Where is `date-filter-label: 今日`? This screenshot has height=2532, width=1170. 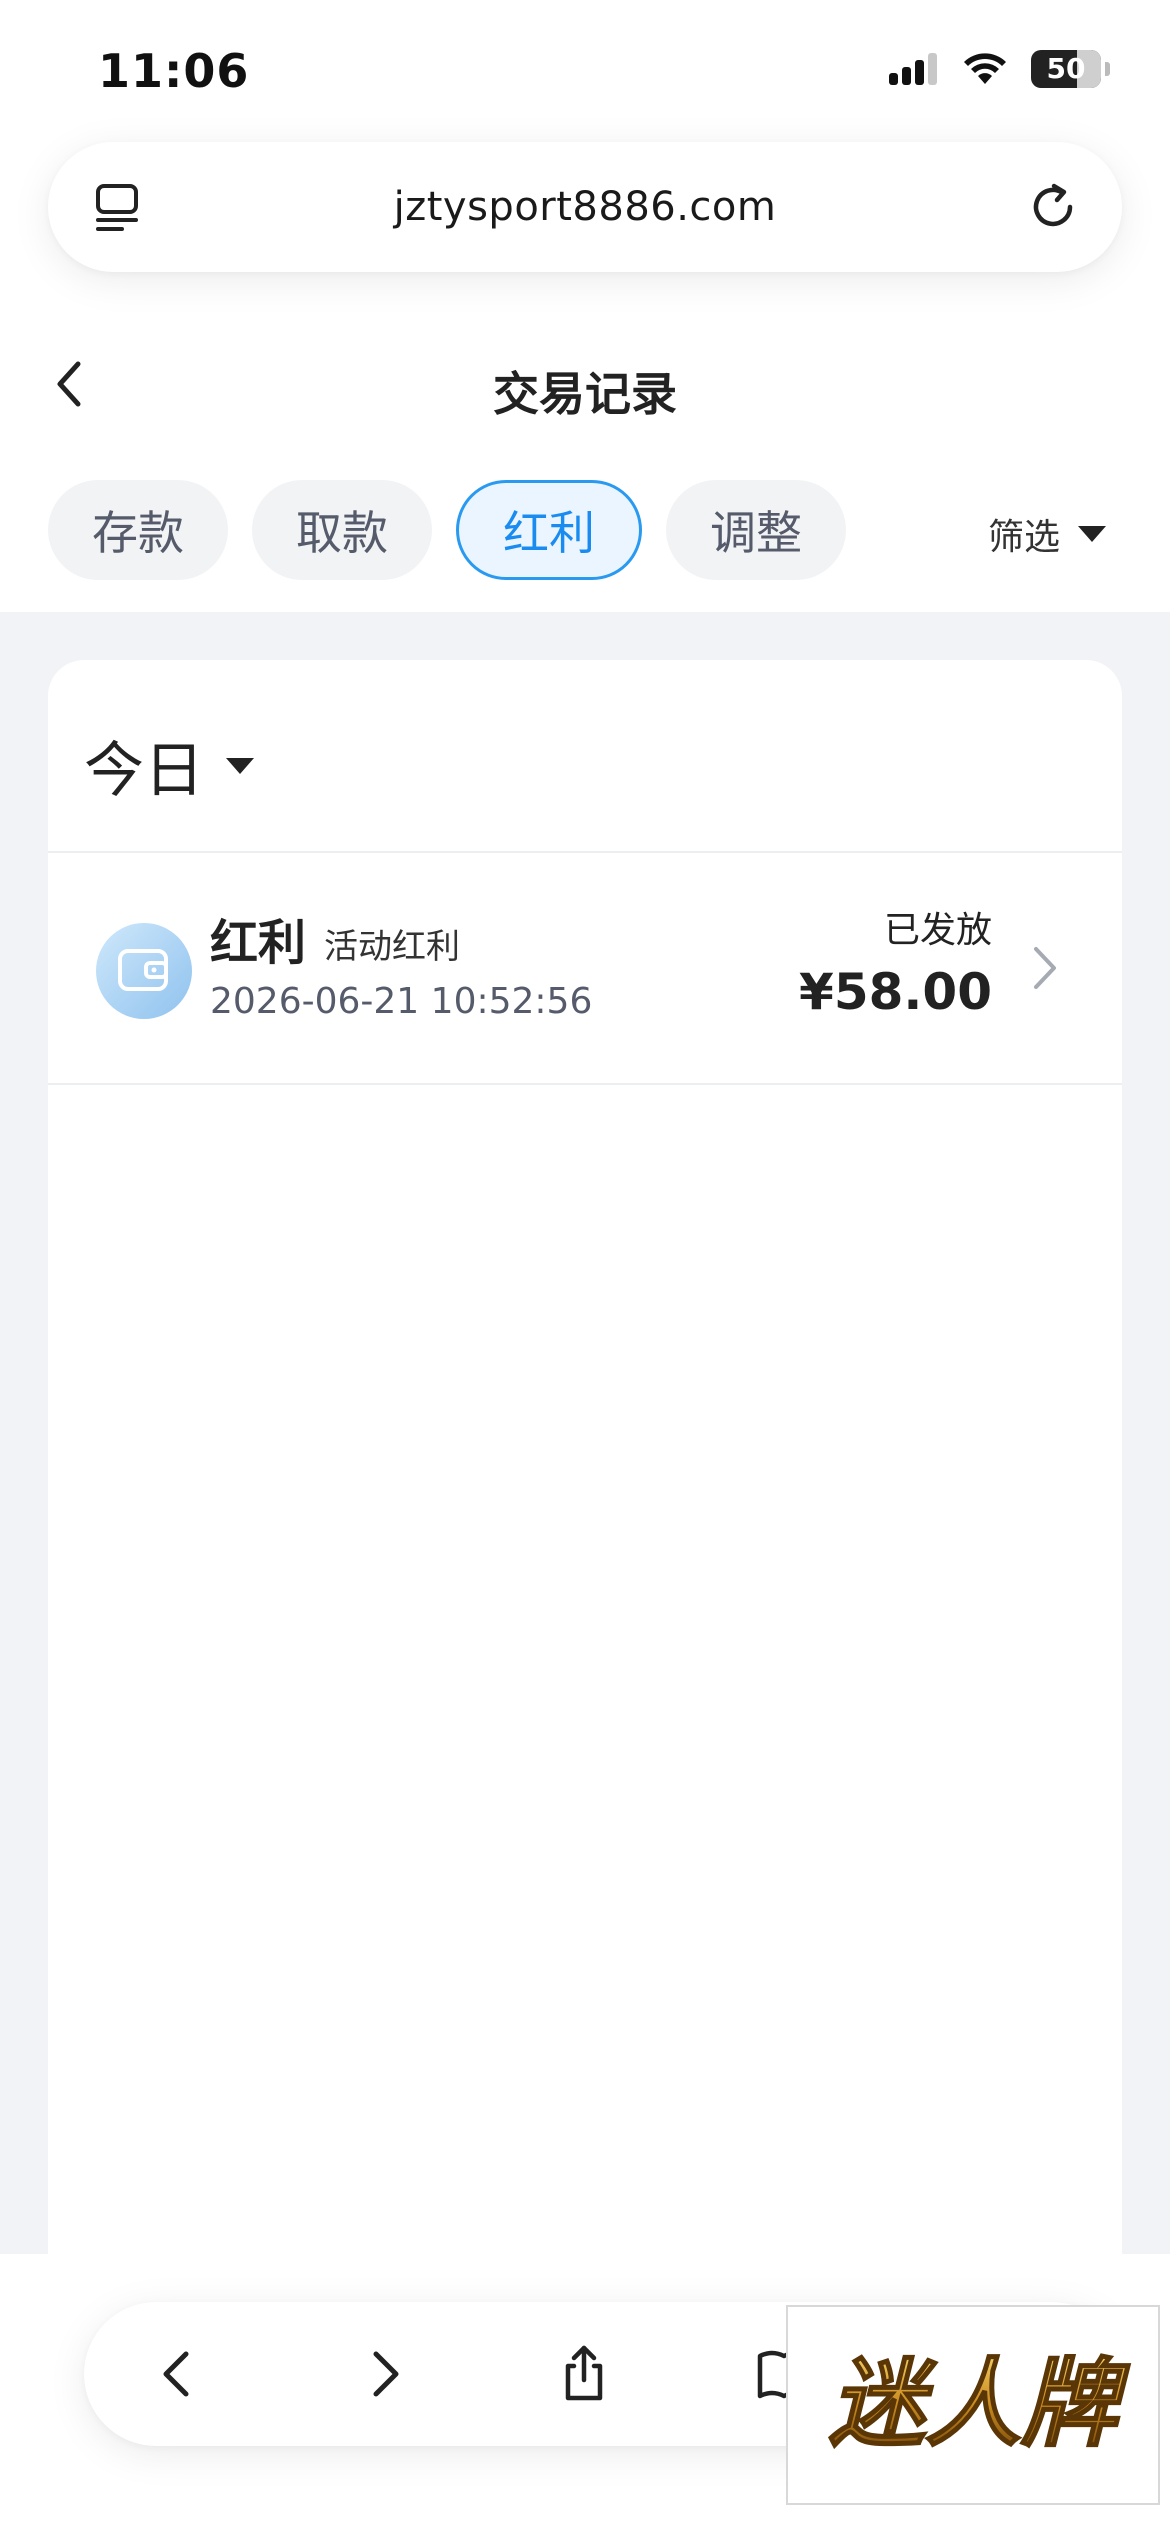 date-filter-label: 今日 is located at coordinates (144, 771).